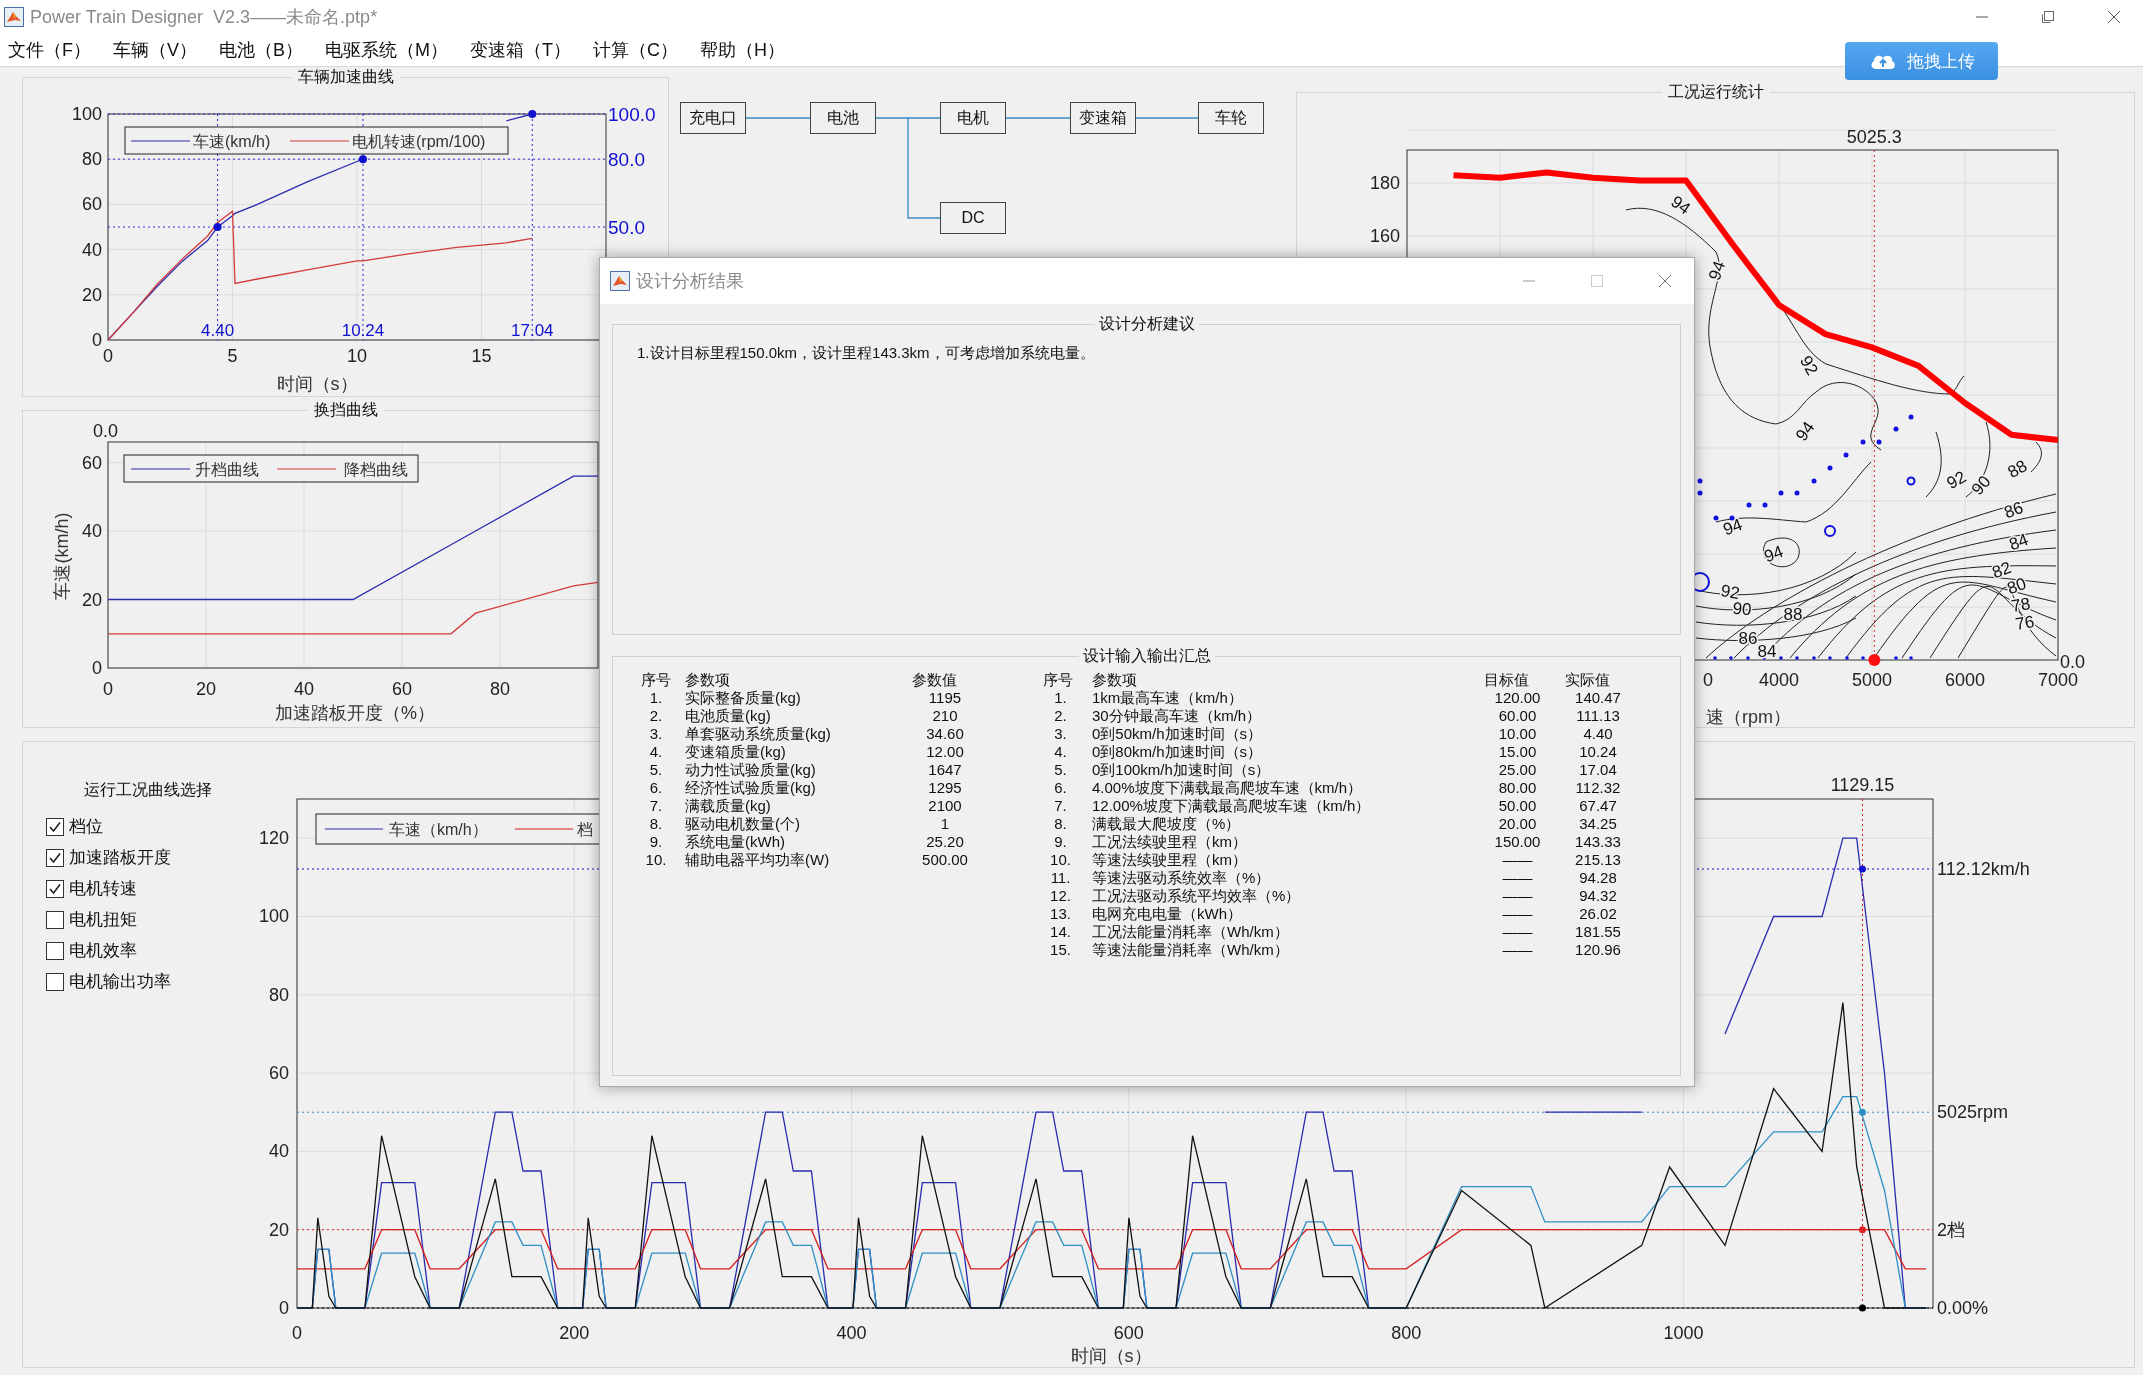 The height and width of the screenshot is (1375, 2143). What do you see at coordinates (1177, 716) in the screenshot?
I see `table-cell-text: 30分钟最高车速（km/h）` at bounding box center [1177, 716].